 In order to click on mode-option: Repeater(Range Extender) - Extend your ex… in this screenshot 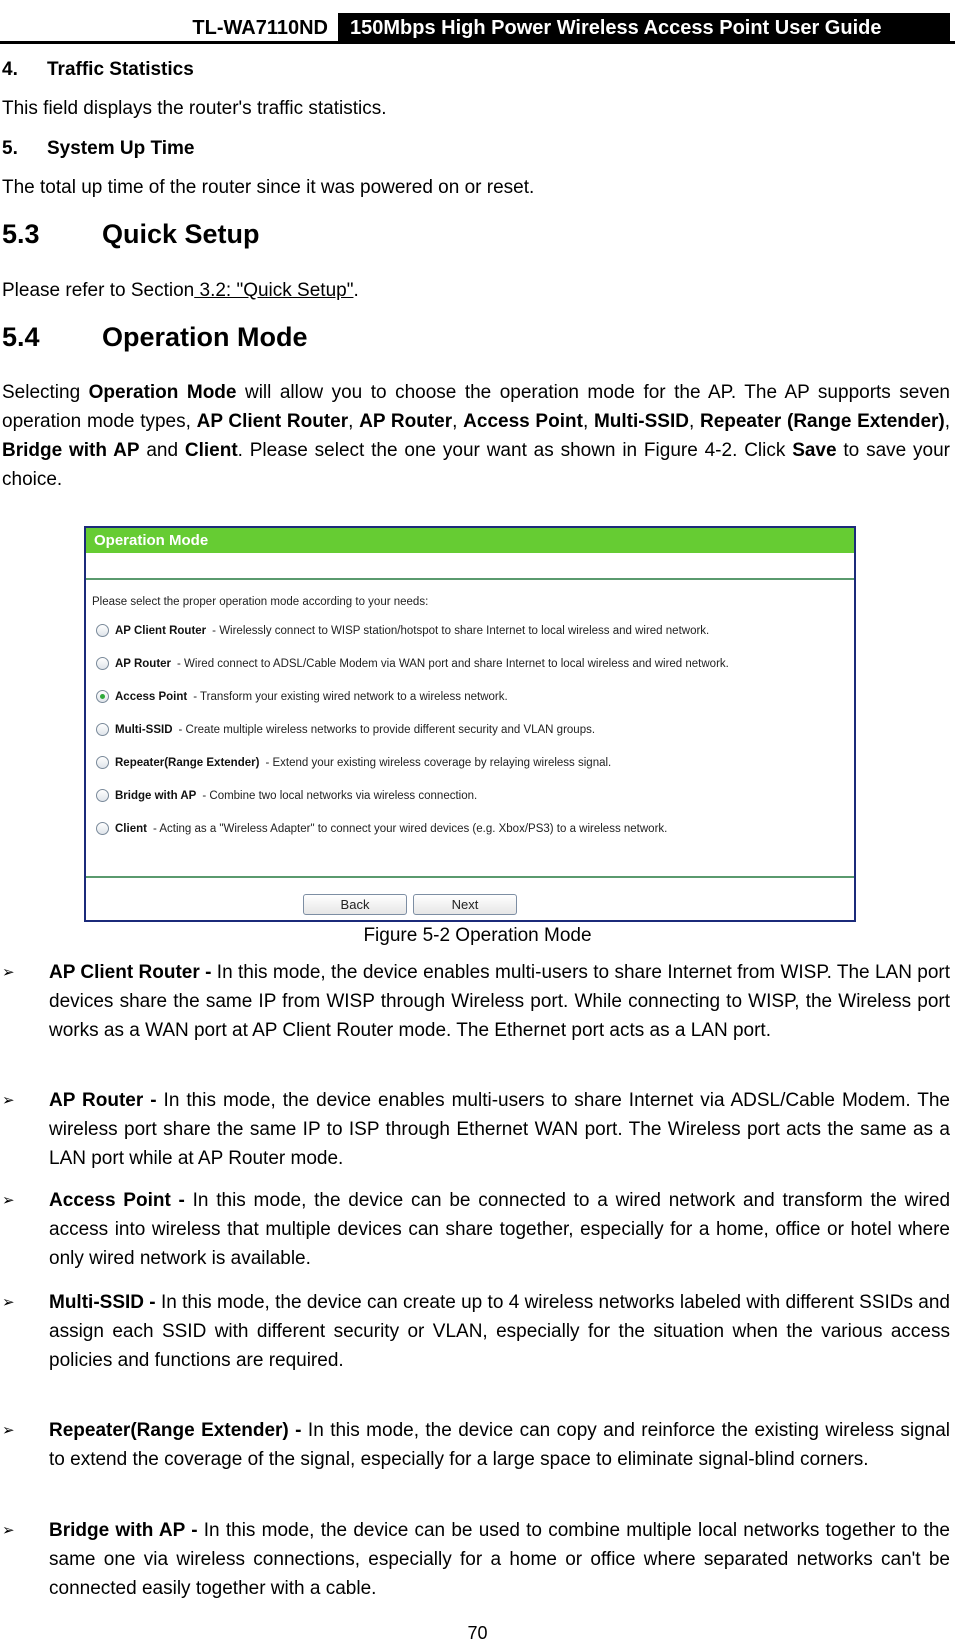, I will do `click(353, 762)`.